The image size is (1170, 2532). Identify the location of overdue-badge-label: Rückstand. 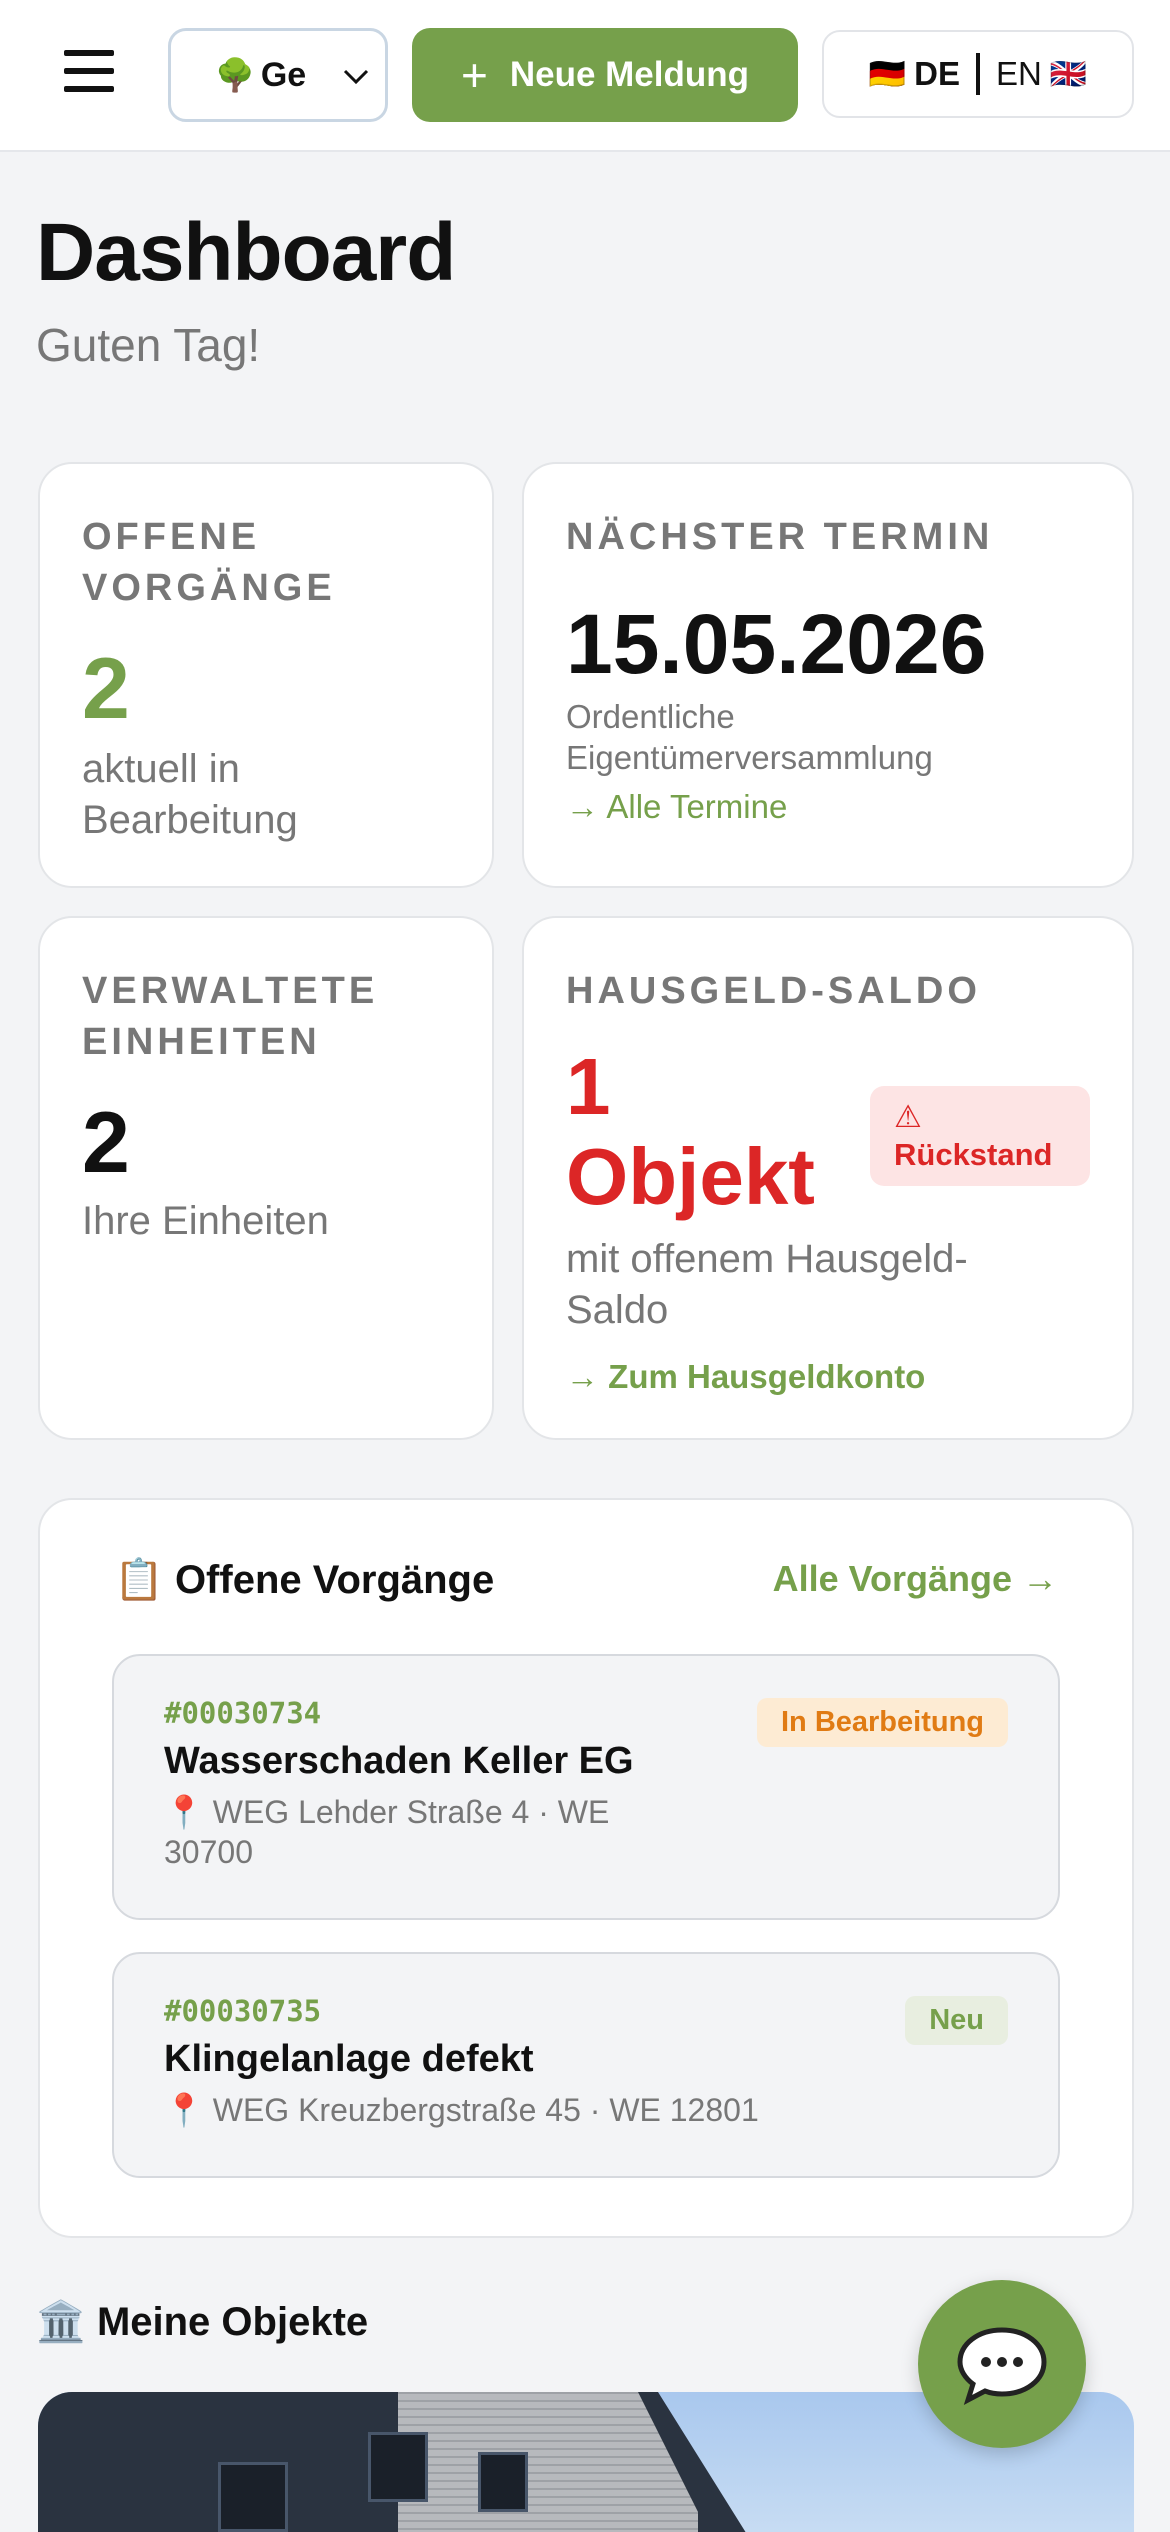
(973, 1154).